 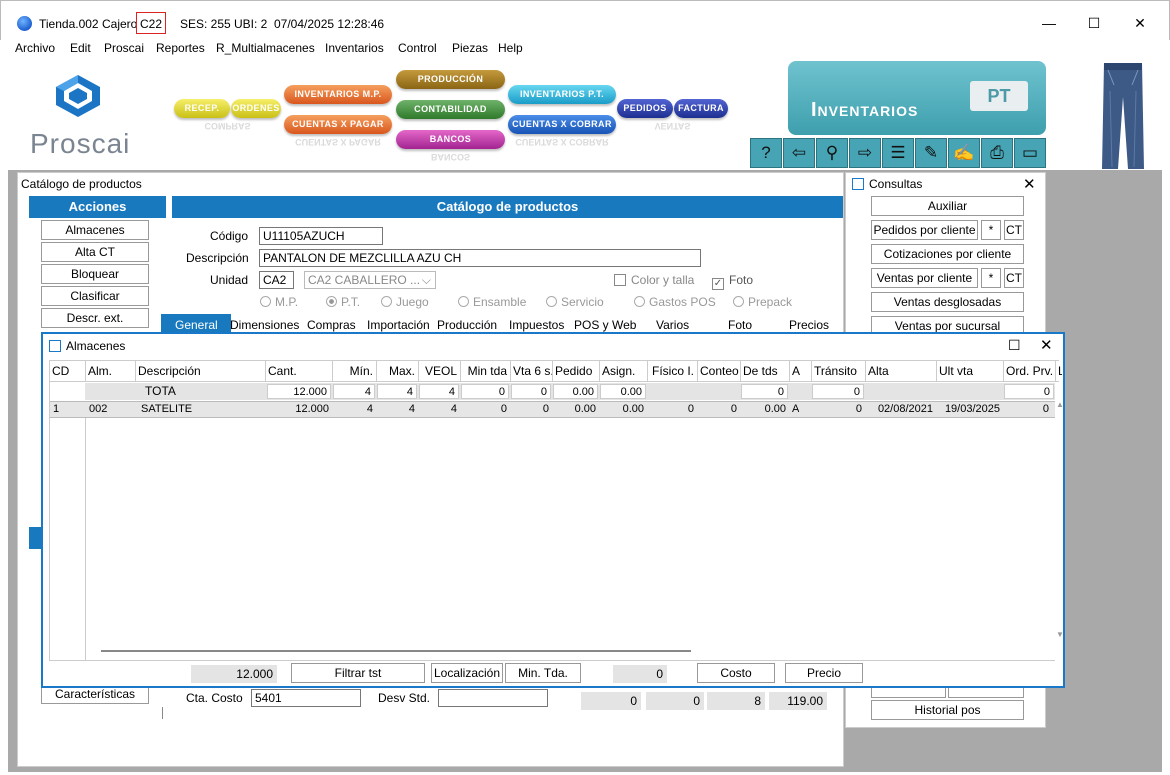 I want to click on col-alm: Alm., so click(x=110, y=371).